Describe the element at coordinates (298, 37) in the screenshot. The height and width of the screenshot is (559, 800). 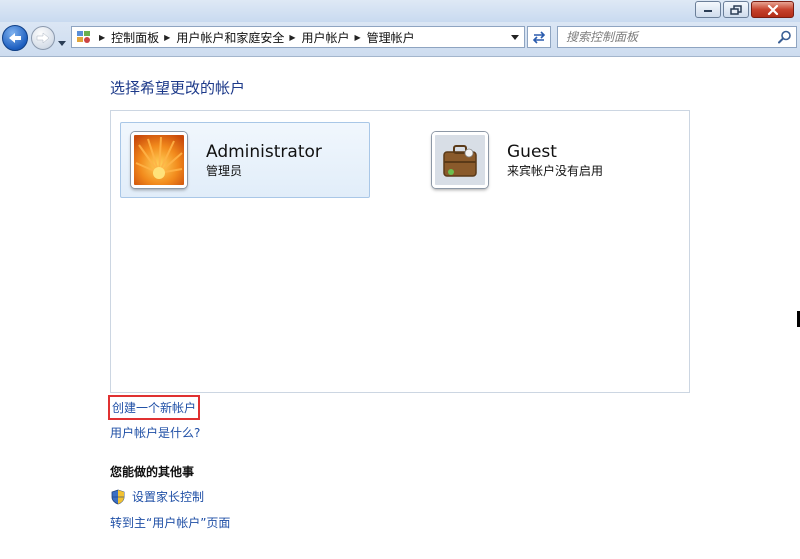
I see `address-bar: ▶ 控制面板 ▶ 用户帐户和家庭安全 ▶ 用户帐户 ▶ 管理帐户` at that location.